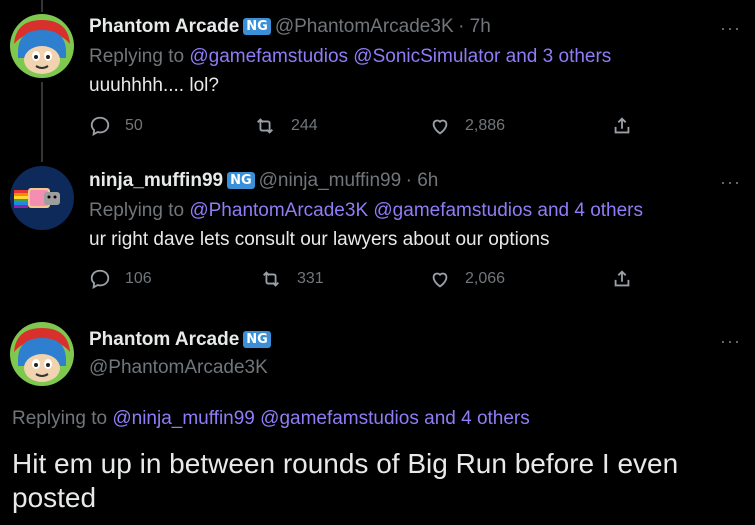 The height and width of the screenshot is (525, 755). Describe the element at coordinates (369, 281) in the screenshot. I see `tweet-actions: 106 331 2,066` at that location.